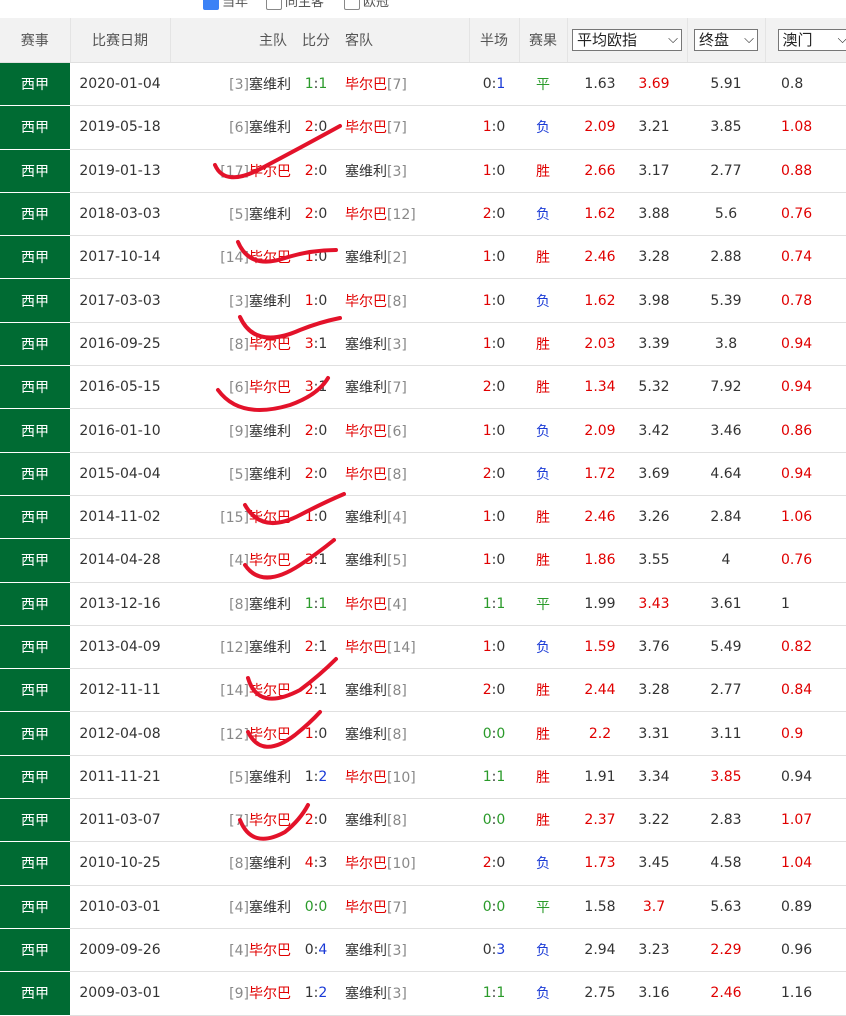 Image resolution: width=846 pixels, height=1016 pixels. What do you see at coordinates (627, 40) in the screenshot?
I see `odds-company-select: 平均欧指⌵` at bounding box center [627, 40].